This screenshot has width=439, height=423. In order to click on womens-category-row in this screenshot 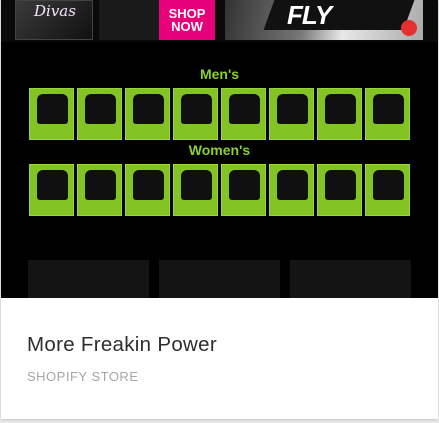, I will do `click(221, 190)`.